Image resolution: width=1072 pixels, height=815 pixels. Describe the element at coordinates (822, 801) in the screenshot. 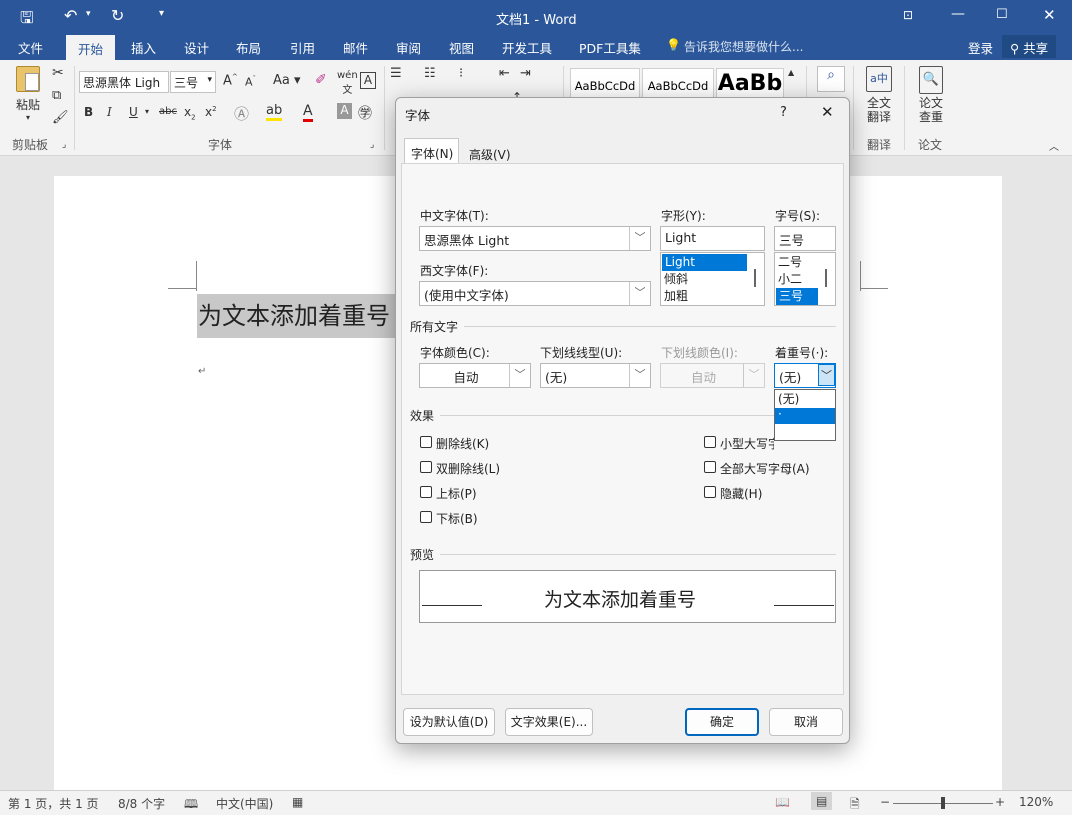

I see `print-layout-icon: ▤` at that location.